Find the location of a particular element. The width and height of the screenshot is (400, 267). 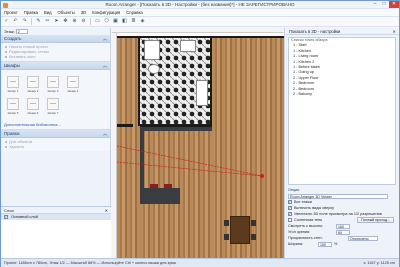

list-item: 2 - Balcony is located at coordinates (342, 94).